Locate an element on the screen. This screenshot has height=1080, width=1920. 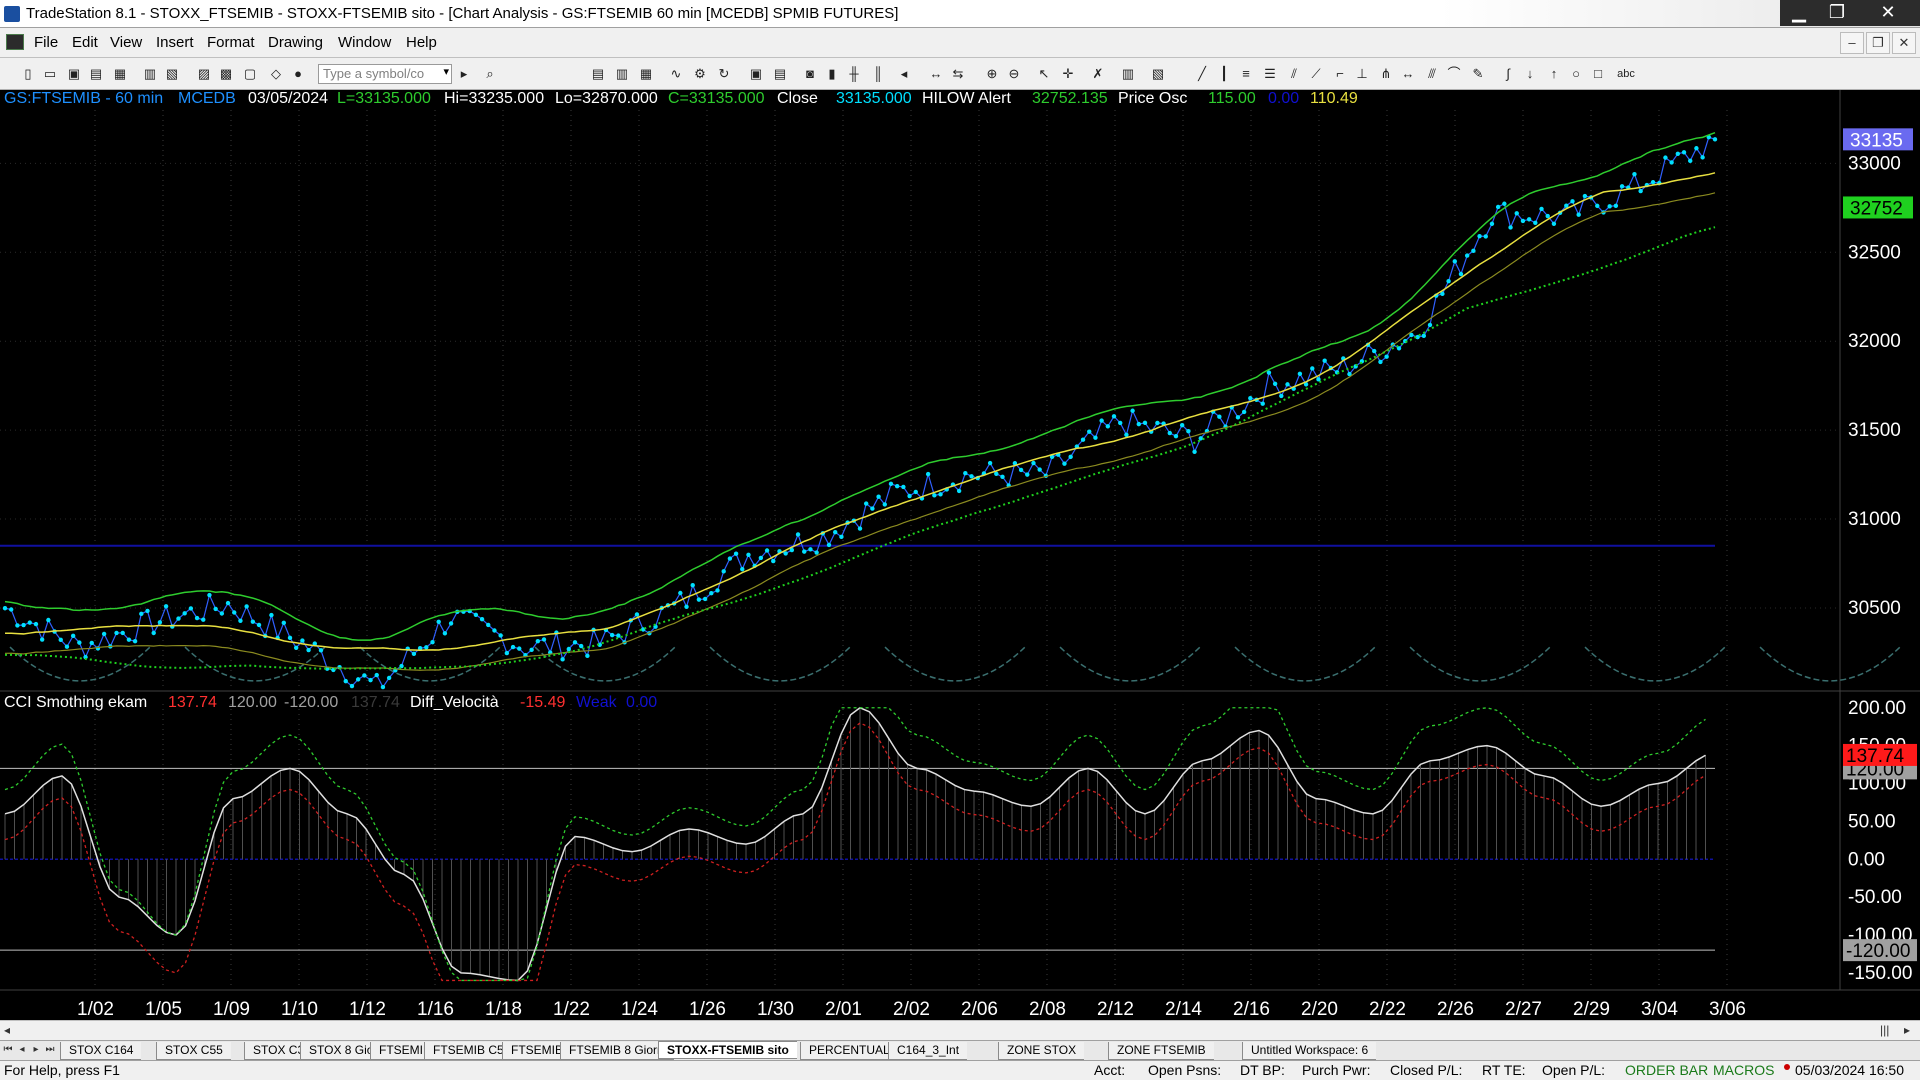
indicator-icon: ∿ is located at coordinates (676, 74).